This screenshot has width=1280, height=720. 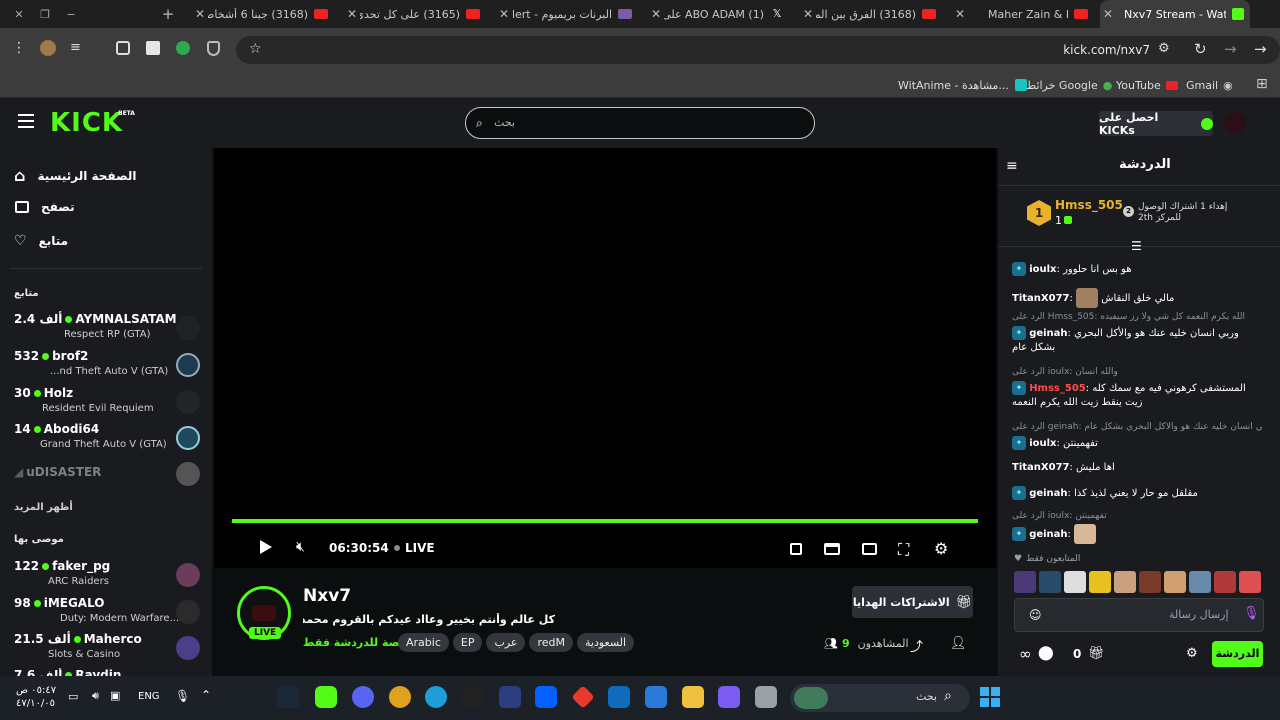 I want to click on site-settings-icon: ⚙, so click(x=1164, y=48).